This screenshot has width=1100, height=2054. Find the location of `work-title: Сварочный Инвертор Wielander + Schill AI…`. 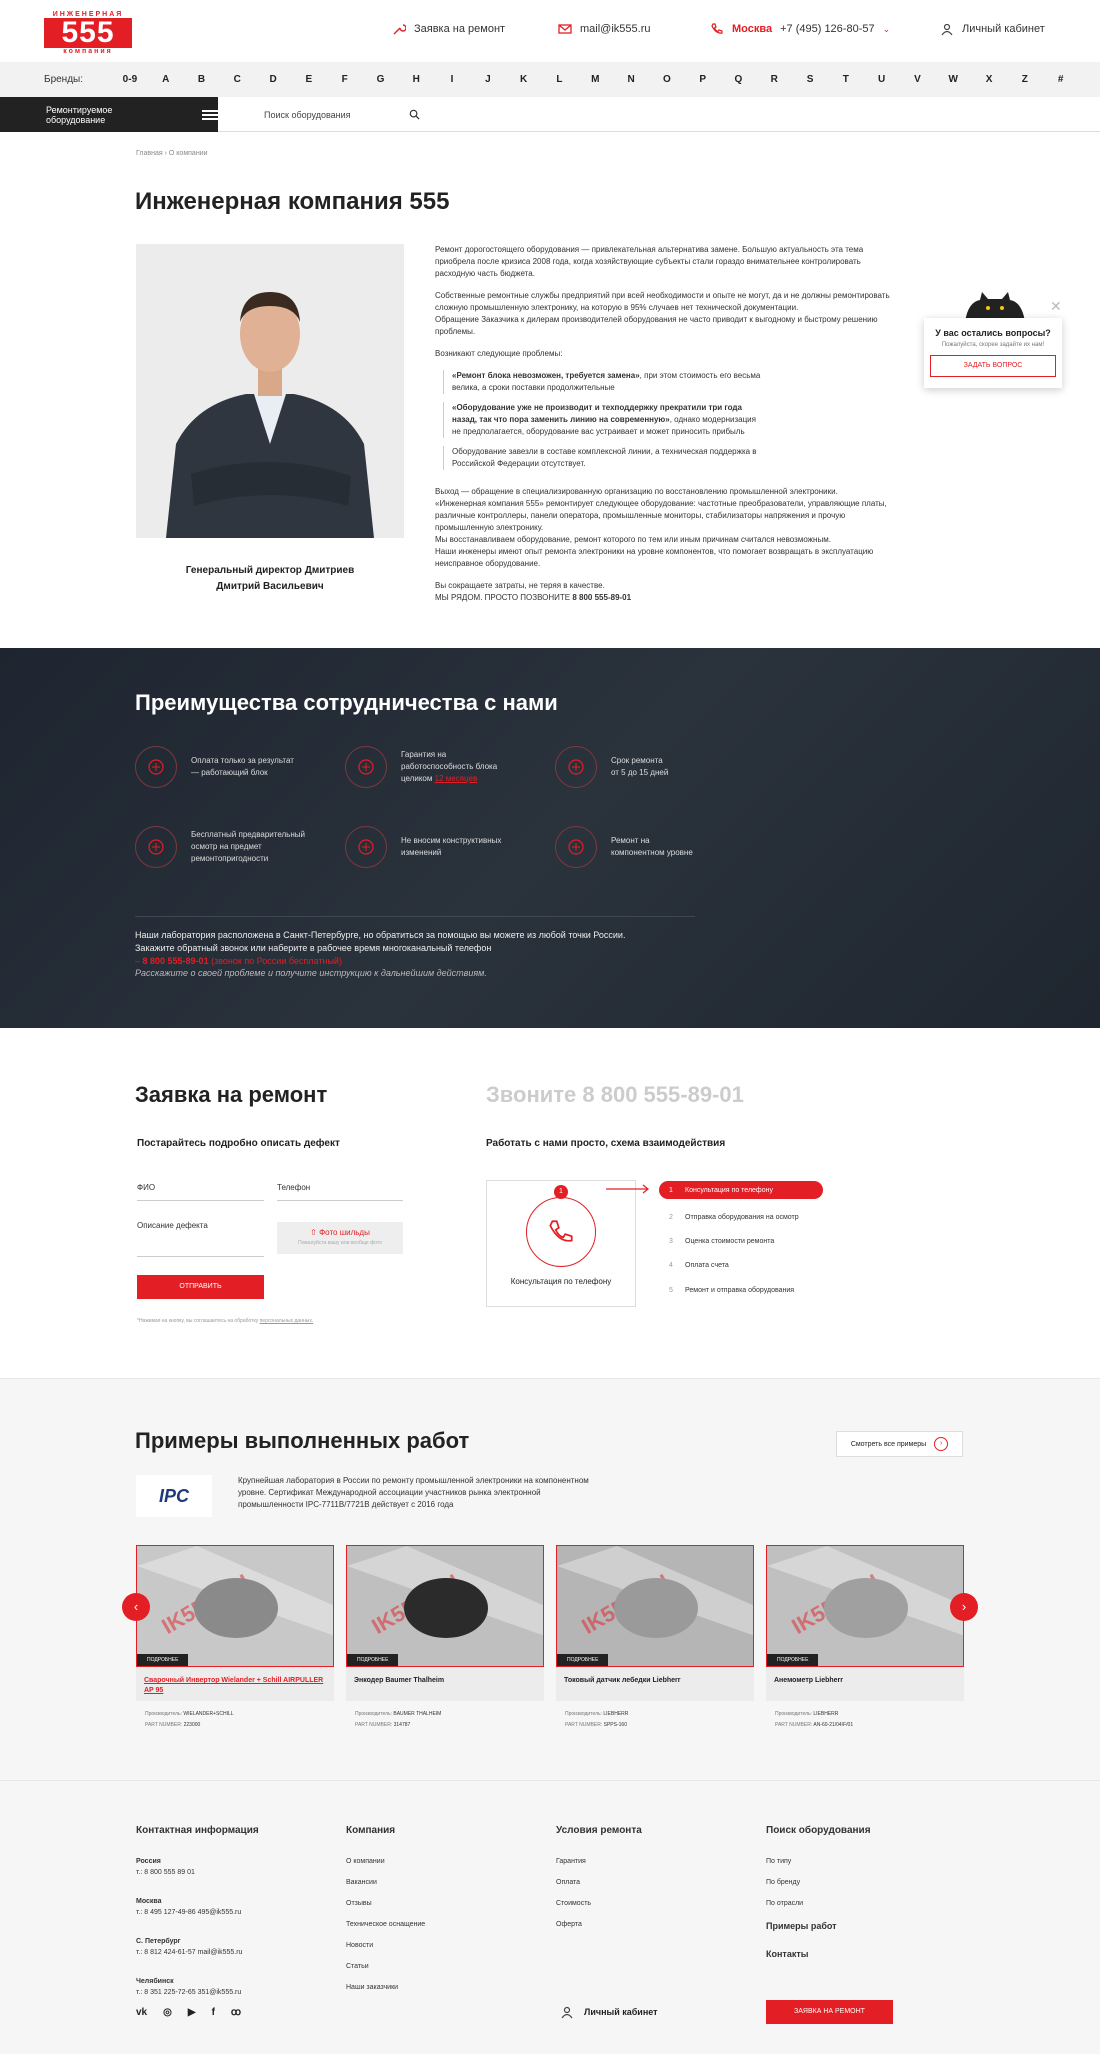

work-title: Сварочный Инвертор Wielander + Schill AI… is located at coordinates (235, 1684).